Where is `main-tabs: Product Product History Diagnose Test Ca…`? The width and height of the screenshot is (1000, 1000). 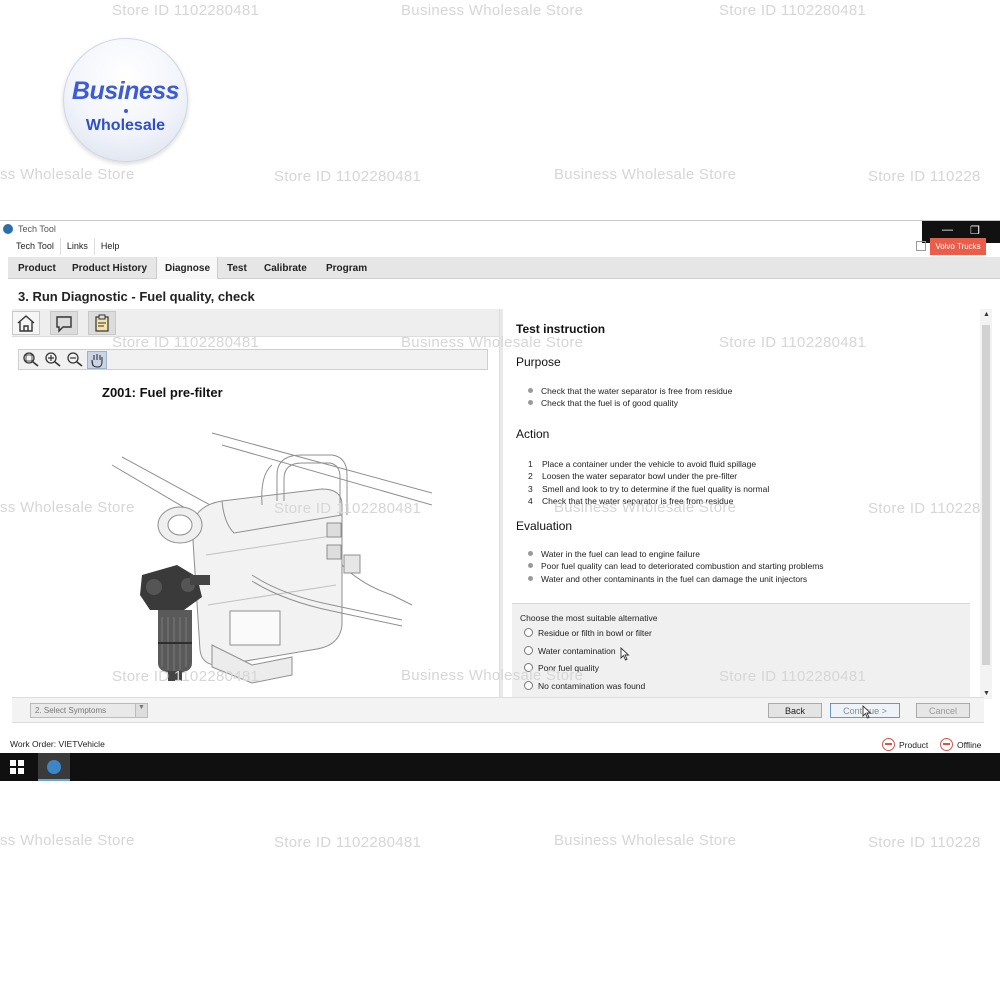 main-tabs: Product Product History Diagnose Test Ca… is located at coordinates (504, 268).